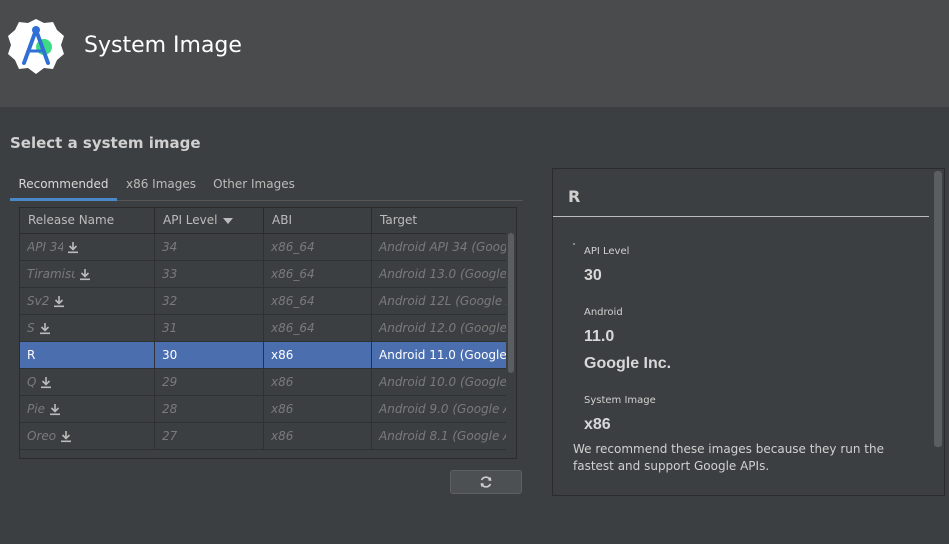  I want to click on cell-api-level: 28, so click(209, 409).